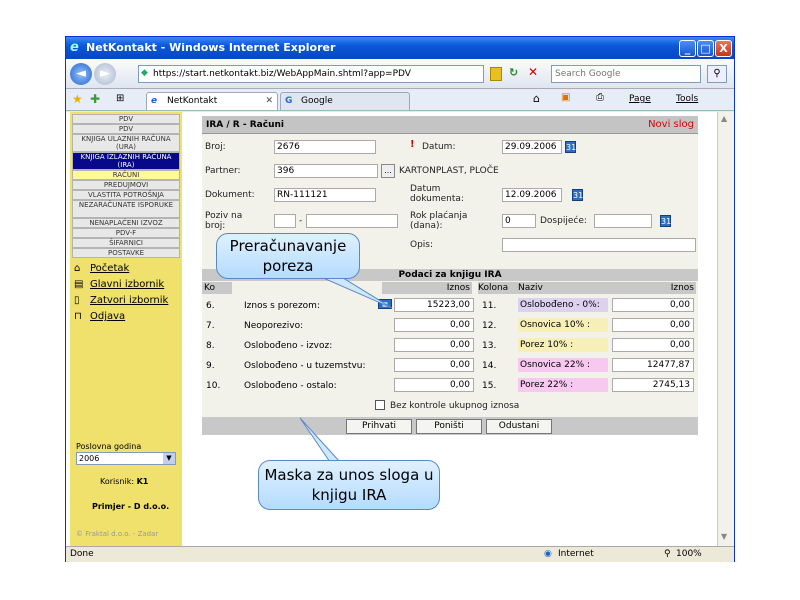 Image resolution: width=800 pixels, height=600 pixels. What do you see at coordinates (320, 440) in the screenshot?
I see `callout-pointer-bottom` at bounding box center [320, 440].